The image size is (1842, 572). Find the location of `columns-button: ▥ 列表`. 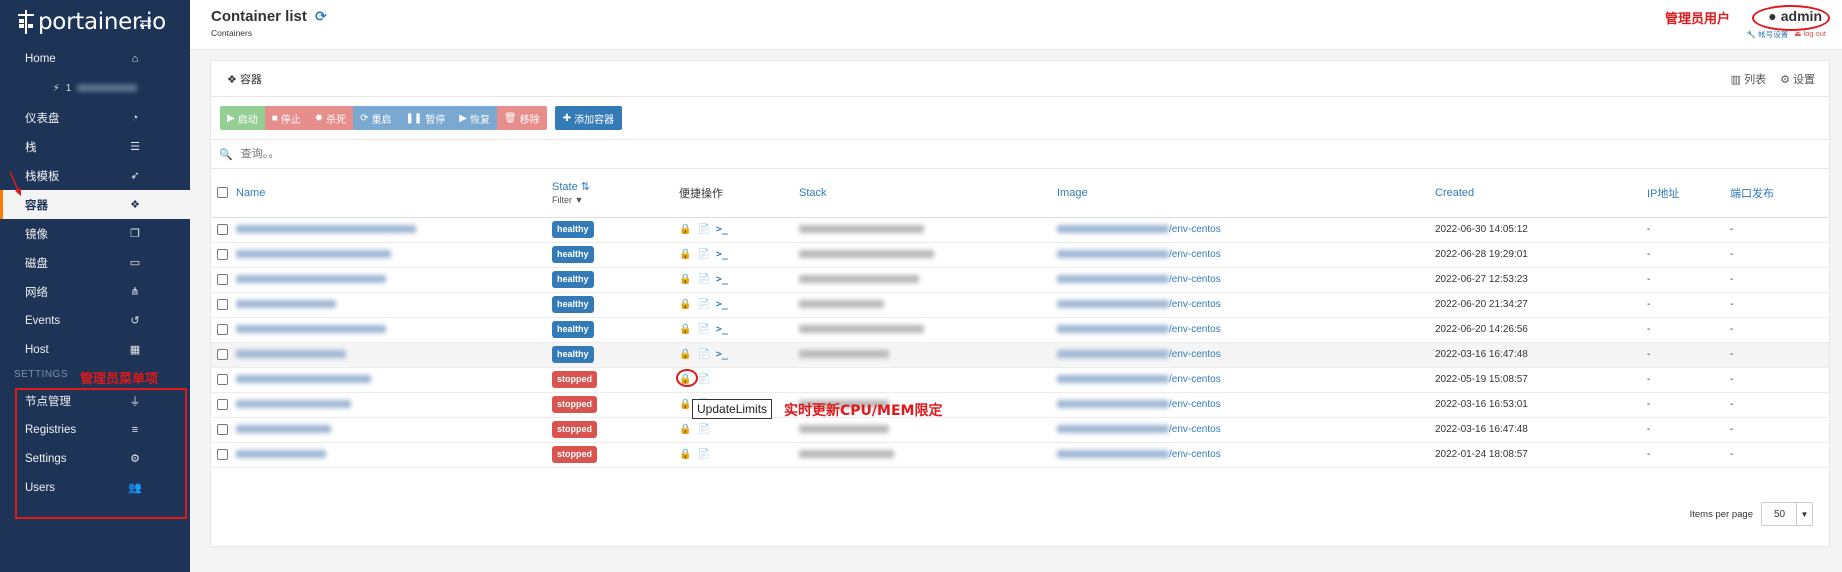

columns-button: ▥ 列表 is located at coordinates (1748, 79).